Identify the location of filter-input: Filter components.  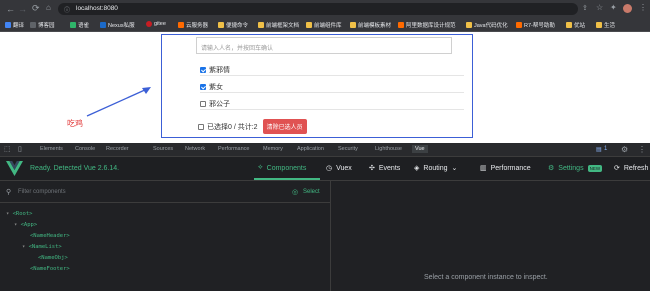
(42, 192).